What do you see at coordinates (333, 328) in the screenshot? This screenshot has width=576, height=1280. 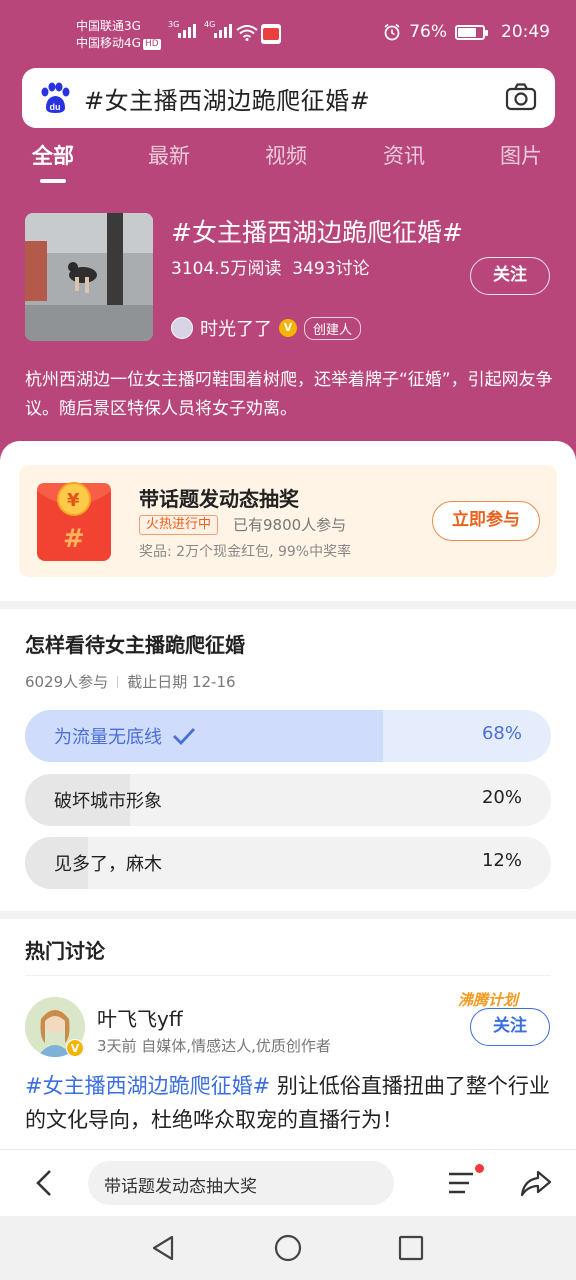 I see `creator-tag: 创建人` at bounding box center [333, 328].